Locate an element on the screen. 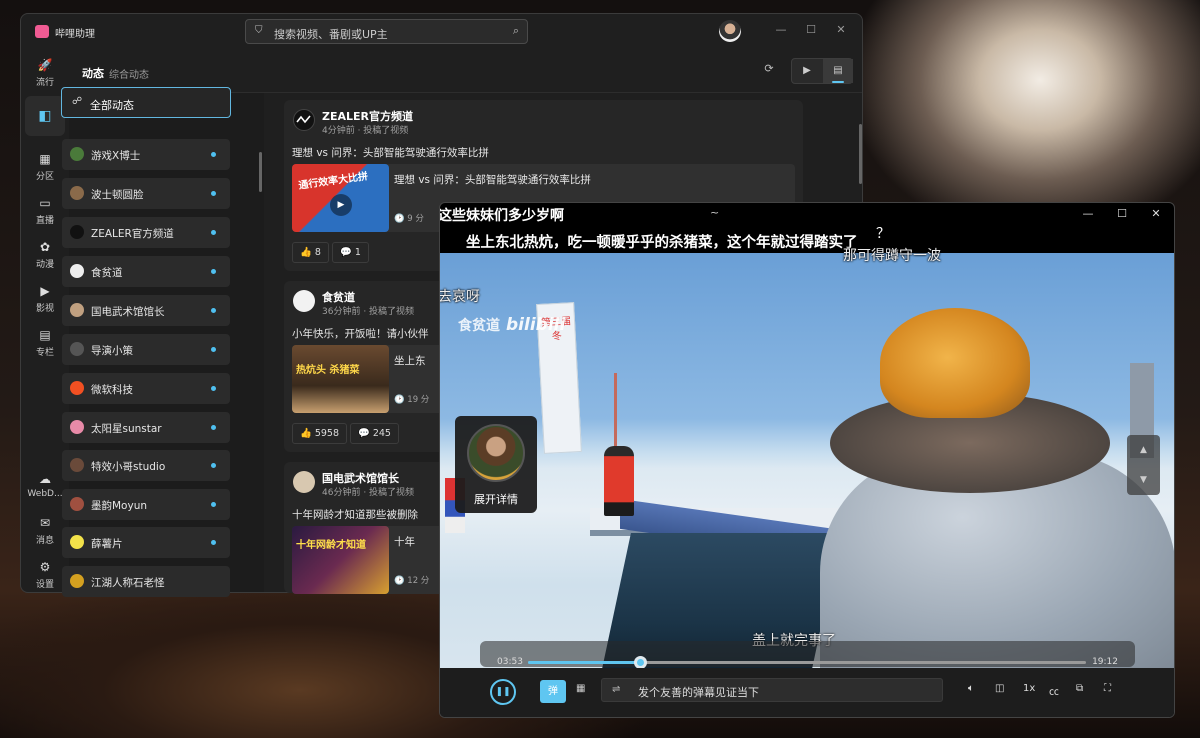  following-item: 墨韵Moyun is located at coordinates (146, 504).